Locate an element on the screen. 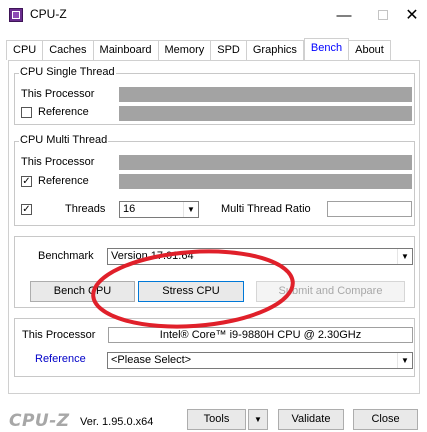 This screenshot has width=427, height=432. tab-graphics: Graphics is located at coordinates (275, 50).